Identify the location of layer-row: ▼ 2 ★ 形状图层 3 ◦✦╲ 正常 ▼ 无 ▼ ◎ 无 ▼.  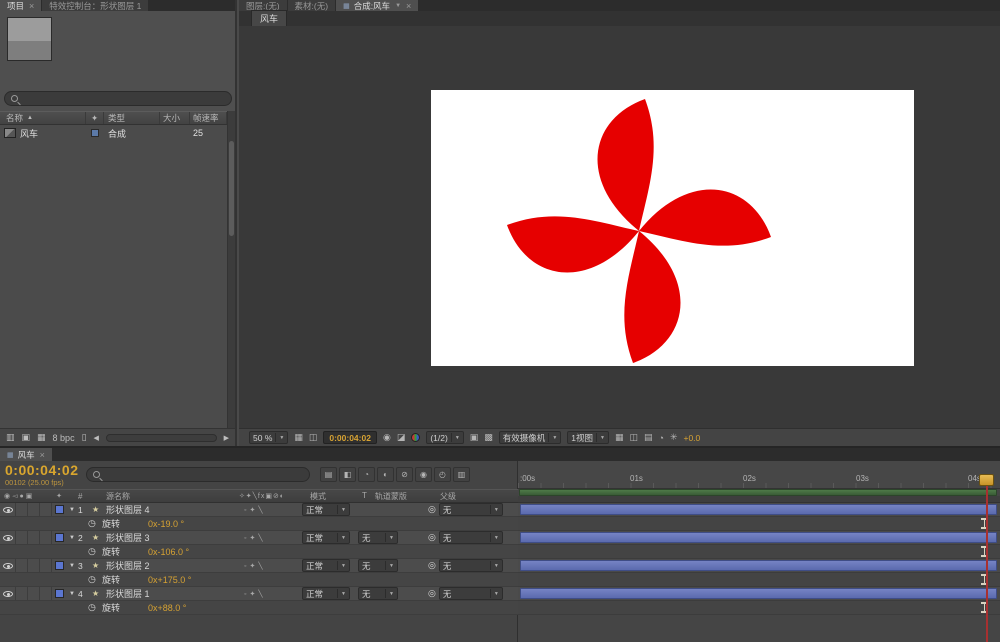
(259, 538).